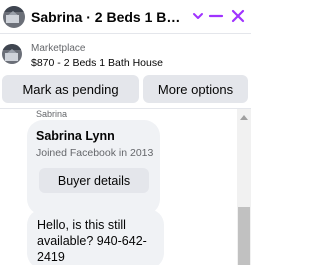 Image resolution: width=320 pixels, height=265 pixels. What do you see at coordinates (14, 17) in the screenshot?
I see `conversation-avatar` at bounding box center [14, 17].